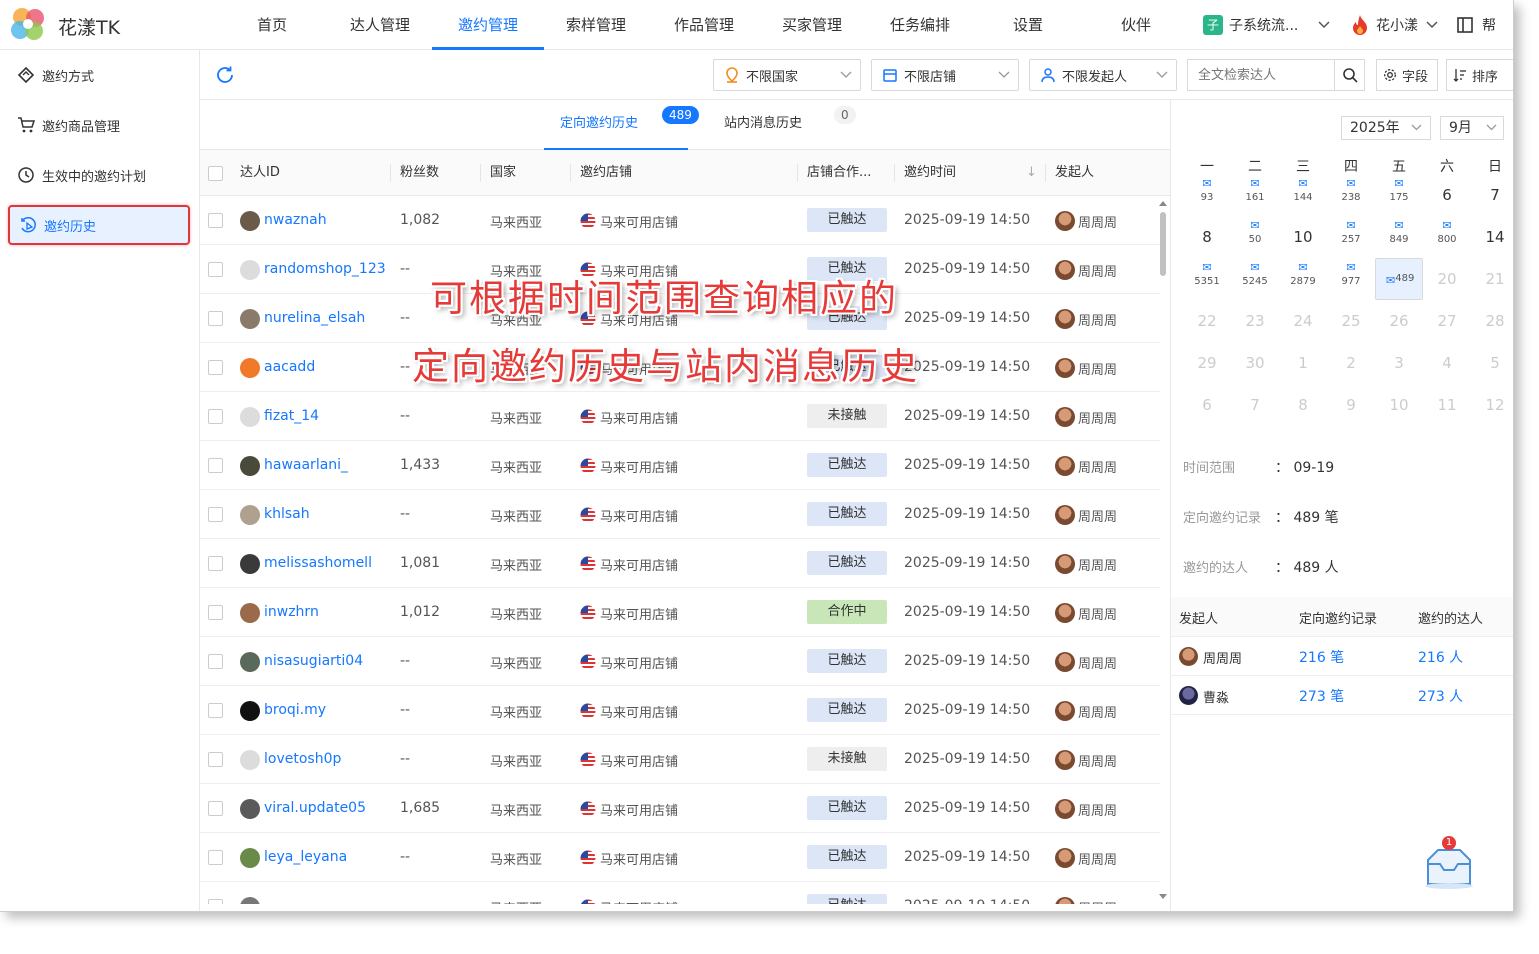 This screenshot has width=1539, height=954. I want to click on nav-item: 作品管理, so click(704, 25).